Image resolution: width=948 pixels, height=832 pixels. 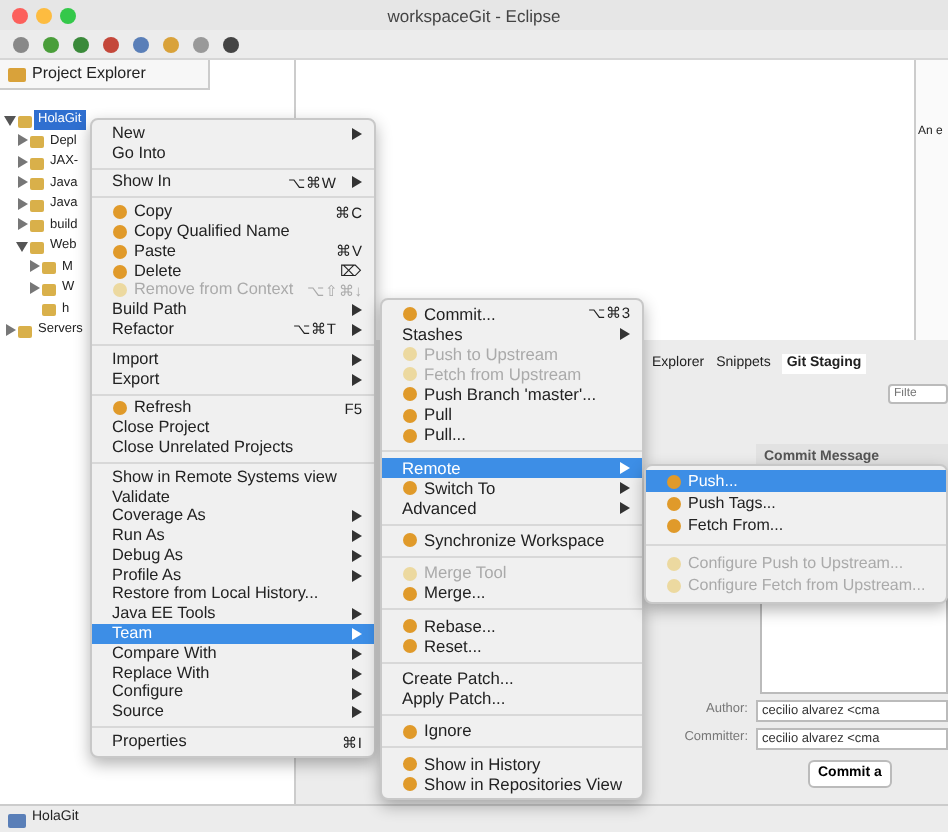 I want to click on commit-message-field, so click(x=854, y=645).